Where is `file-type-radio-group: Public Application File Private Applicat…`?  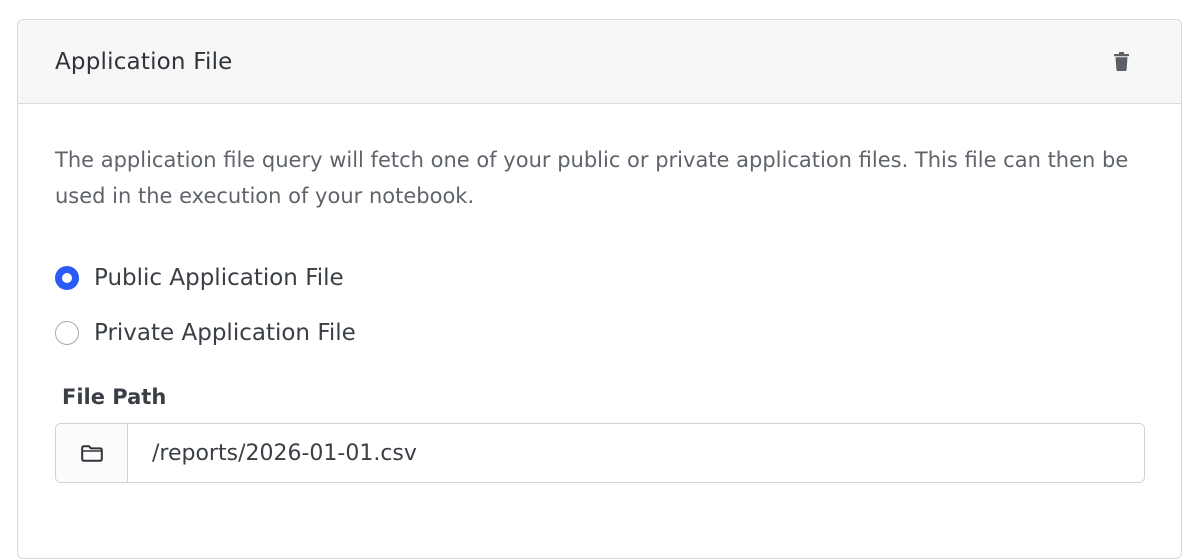
file-type-radio-group: Public Application File Private Applicat… is located at coordinates (599, 305).